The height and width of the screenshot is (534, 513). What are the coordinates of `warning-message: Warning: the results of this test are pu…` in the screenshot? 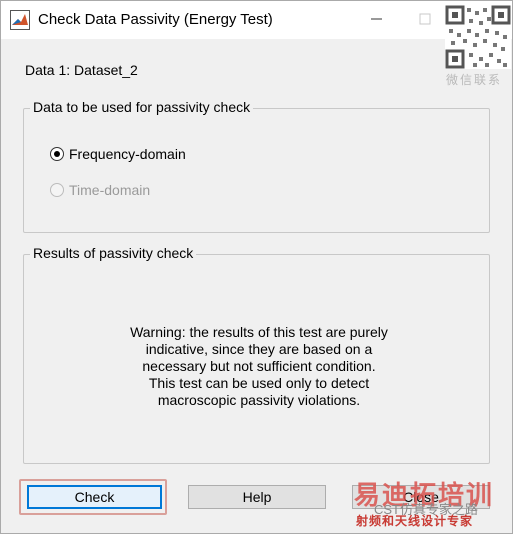 It's located at (259, 366).